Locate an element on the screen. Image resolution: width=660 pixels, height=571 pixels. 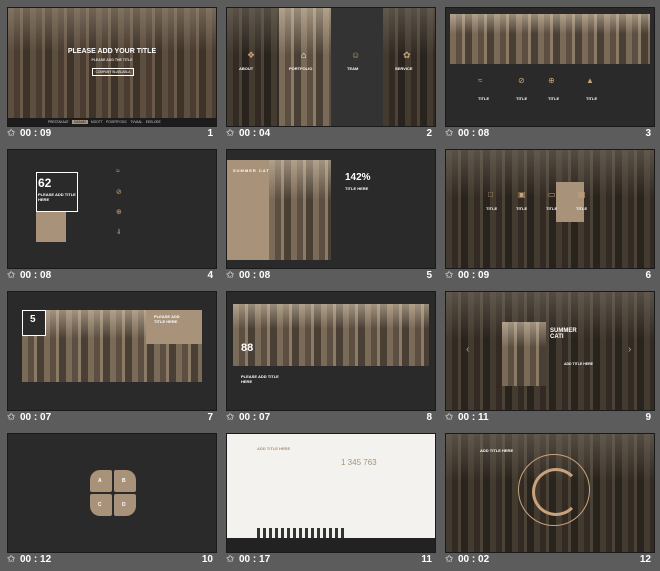
service-icon: ✿ is located at coordinates (407, 55).